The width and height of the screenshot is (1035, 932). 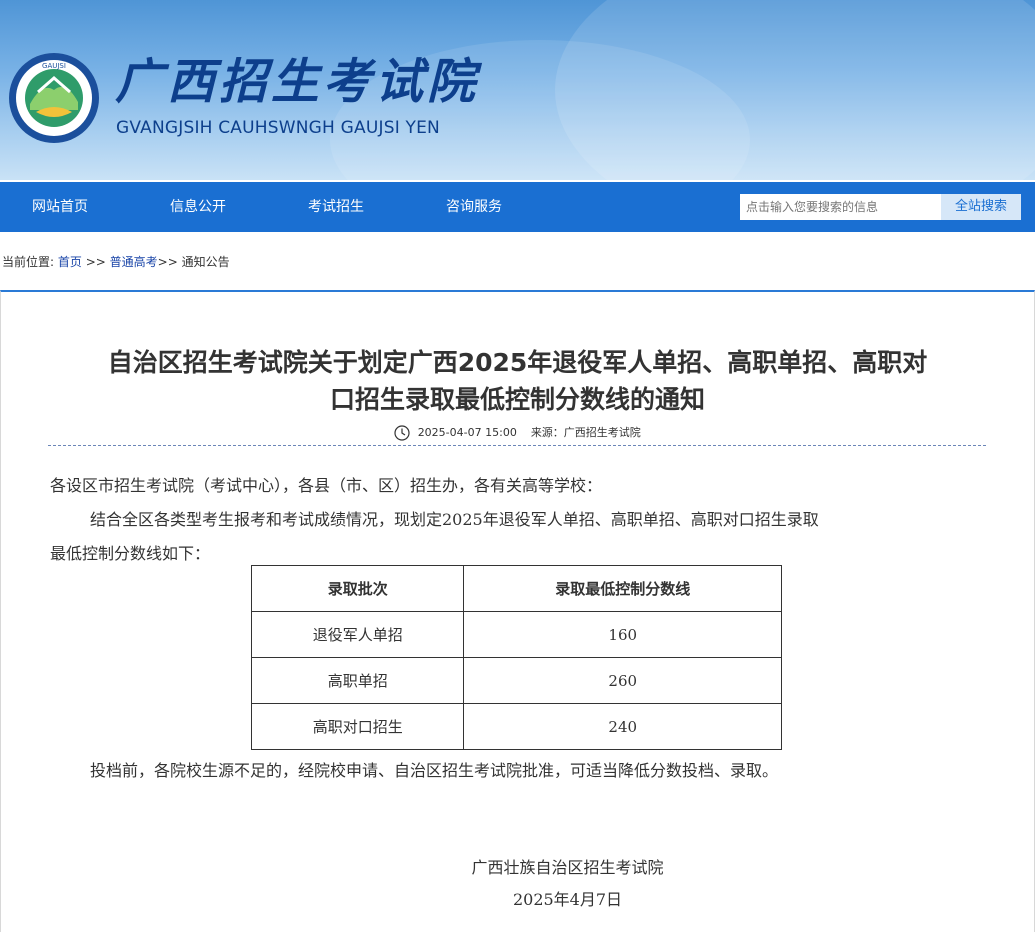 What do you see at coordinates (517, 362) in the screenshot?
I see `article-title-line: 自治区招生考试院关于划定广西2025年退役军人单招、高职单招、高职对` at bounding box center [517, 362].